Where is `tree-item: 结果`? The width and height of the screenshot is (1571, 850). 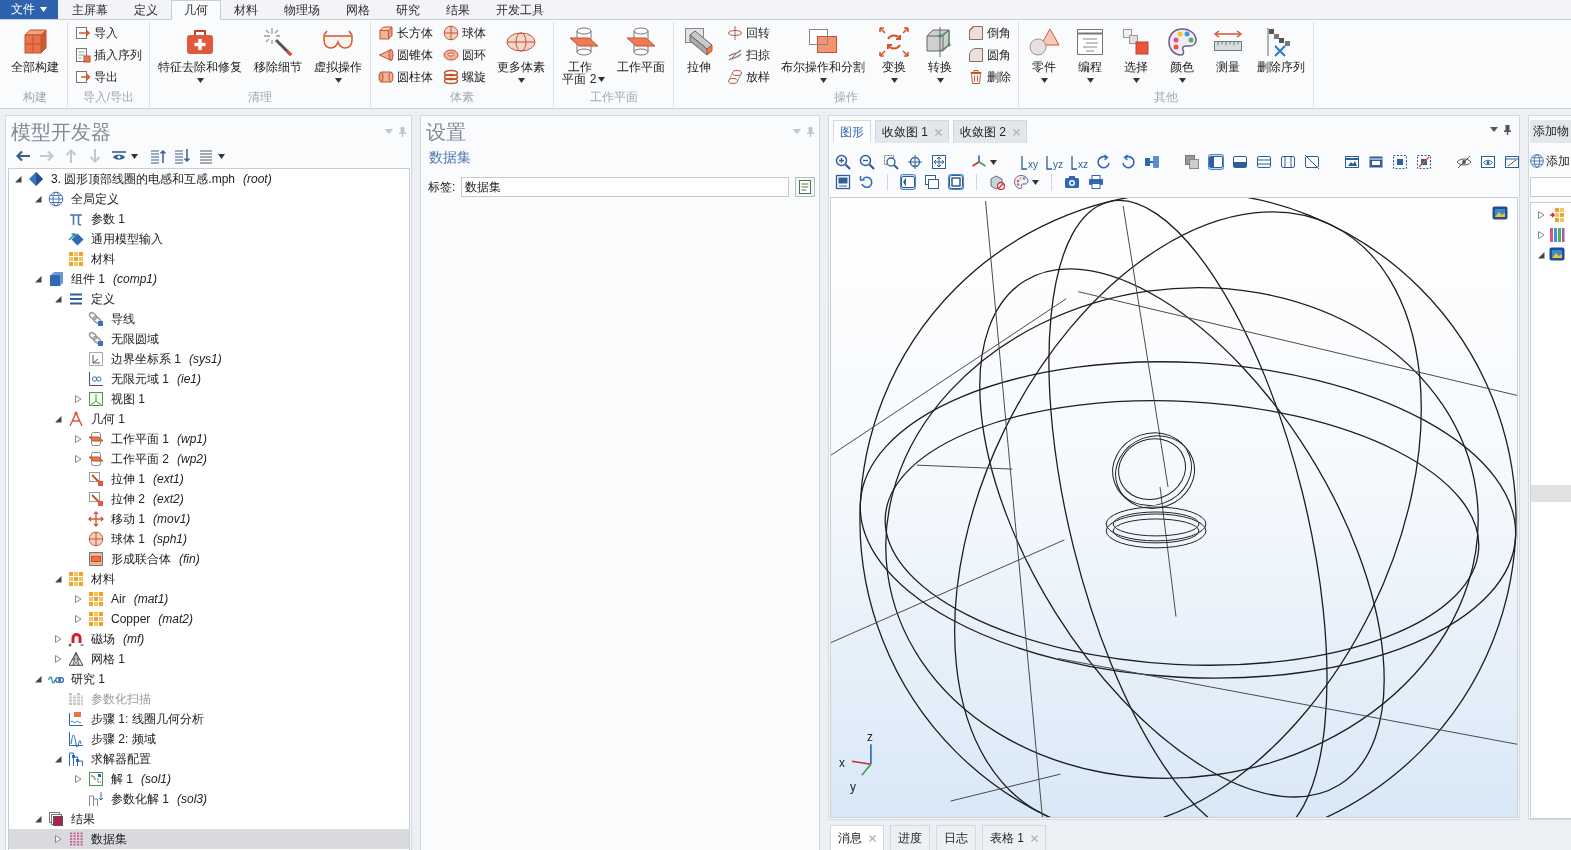
tree-item: 结果 is located at coordinates (209, 819).